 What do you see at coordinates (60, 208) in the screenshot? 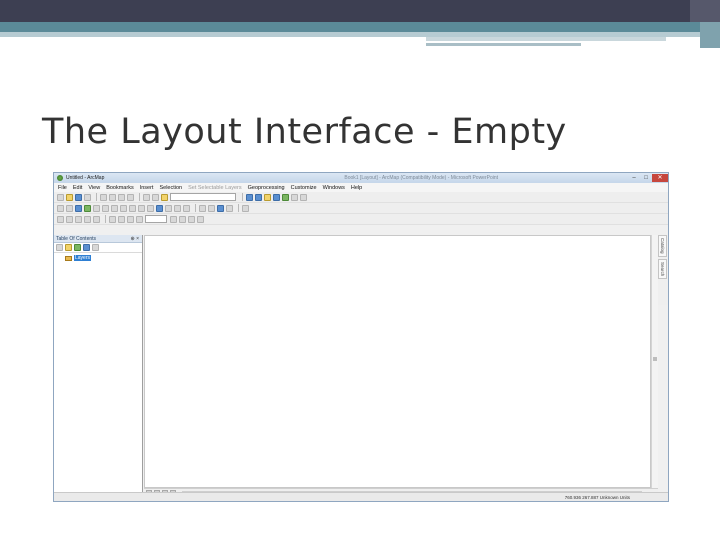
I see `zoom-in-icon` at bounding box center [60, 208].